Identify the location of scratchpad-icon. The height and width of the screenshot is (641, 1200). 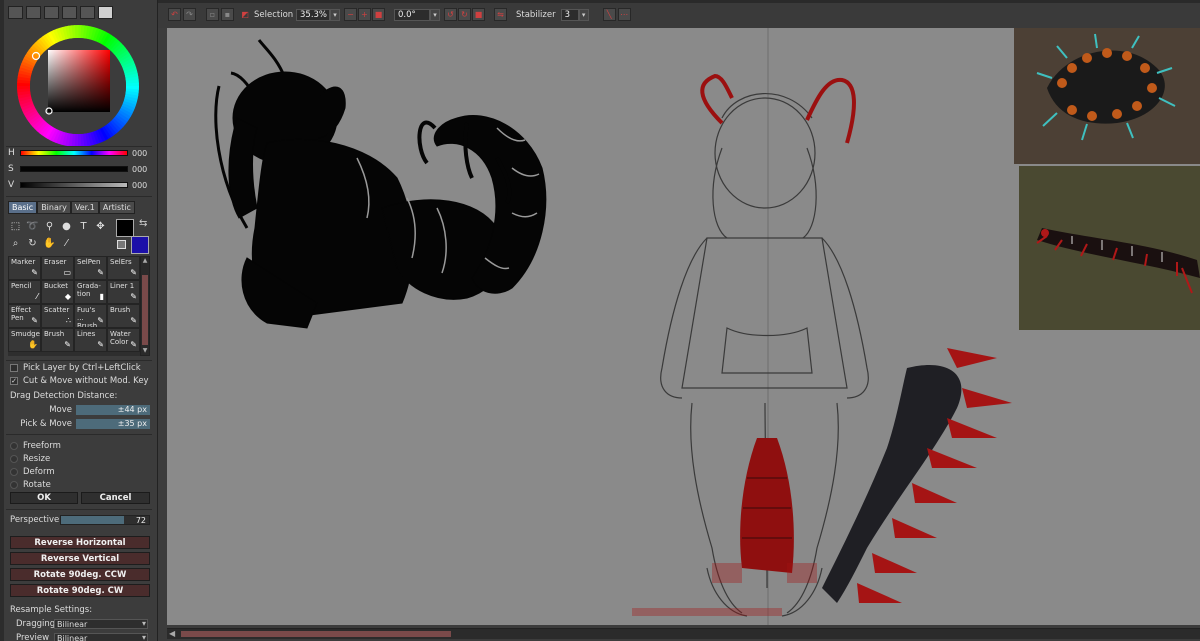
(105, 12).